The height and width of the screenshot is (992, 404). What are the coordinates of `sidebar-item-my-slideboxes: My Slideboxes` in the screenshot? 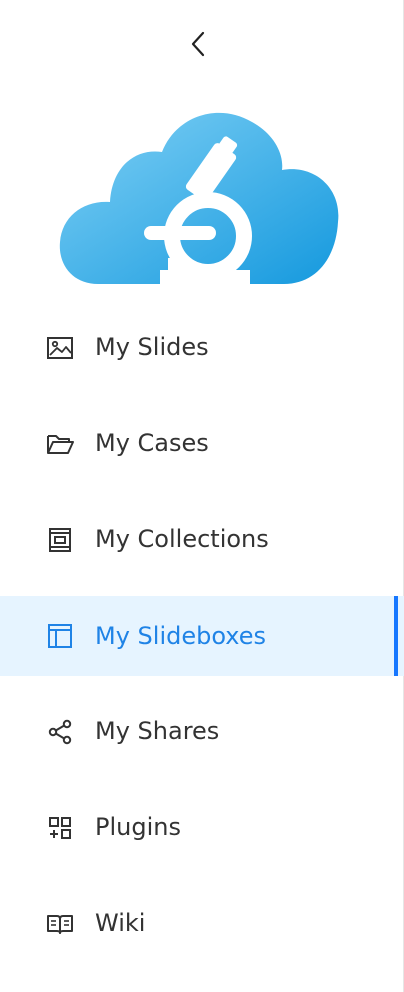 It's located at (202, 636).